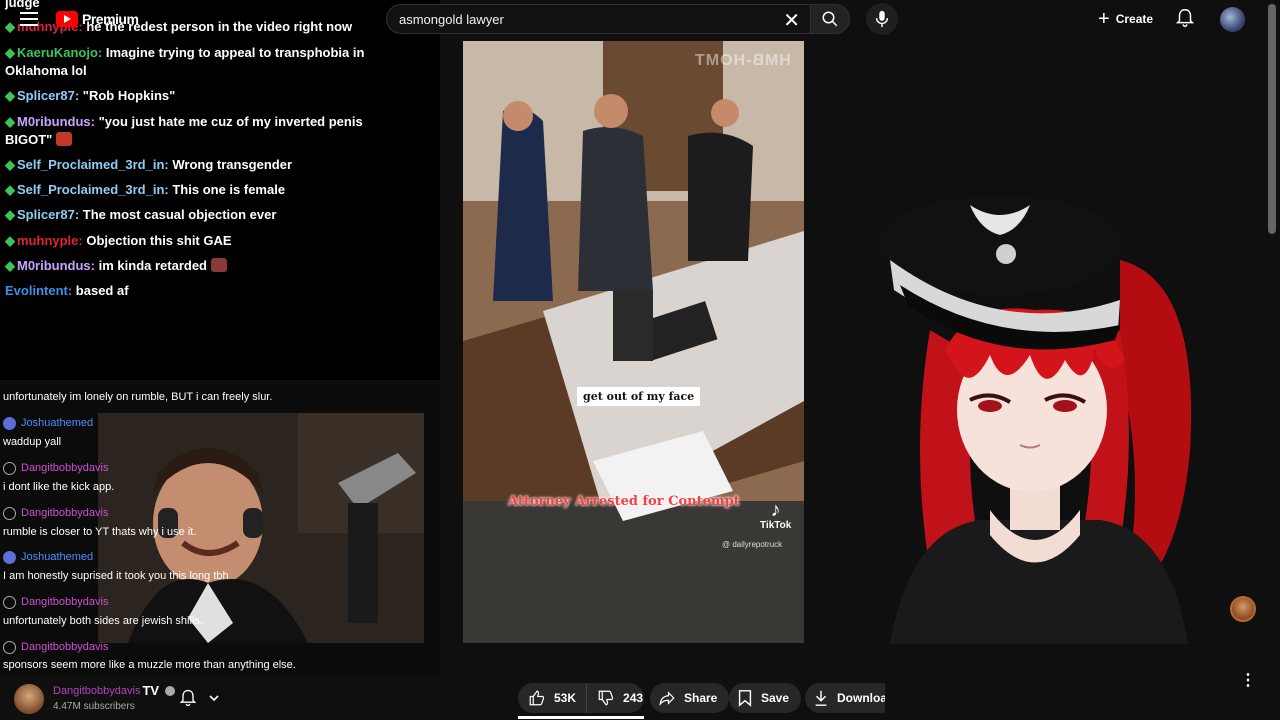 The width and height of the screenshot is (1280, 720). I want to click on stream-chat-message: waddup yall, so click(32, 442).